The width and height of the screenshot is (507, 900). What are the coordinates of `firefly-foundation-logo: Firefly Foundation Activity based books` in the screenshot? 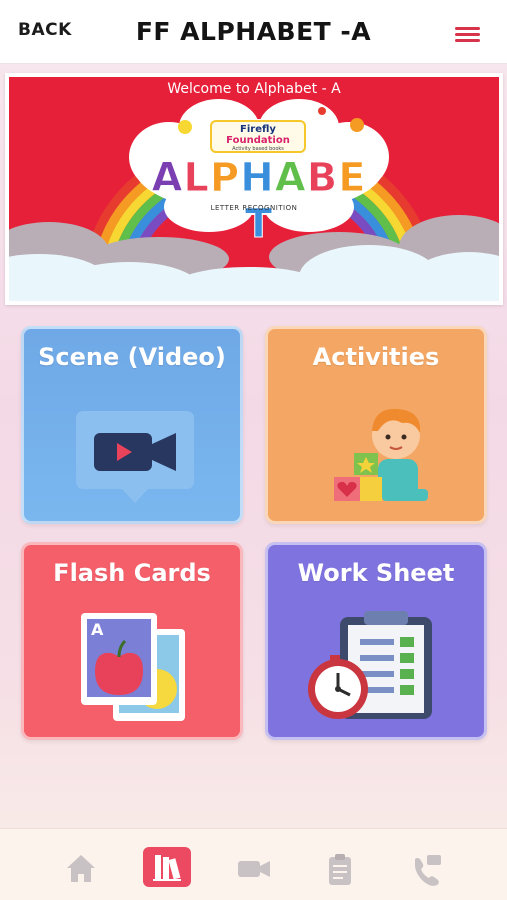 It's located at (258, 136).